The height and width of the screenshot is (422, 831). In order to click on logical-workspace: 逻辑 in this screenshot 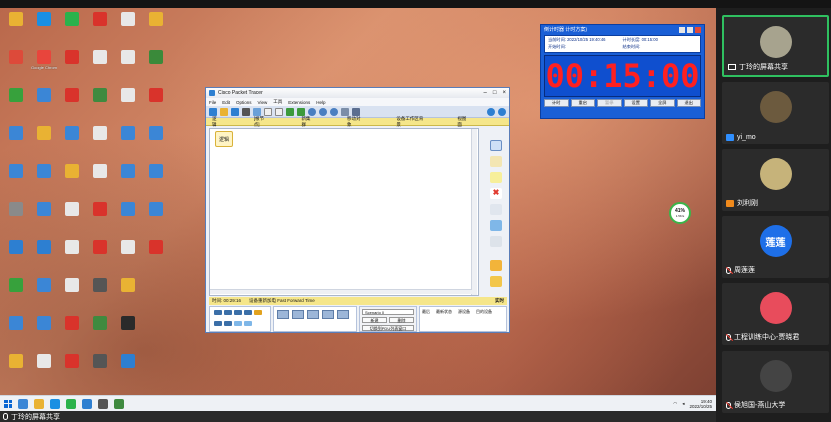, I will do `click(344, 212)`.